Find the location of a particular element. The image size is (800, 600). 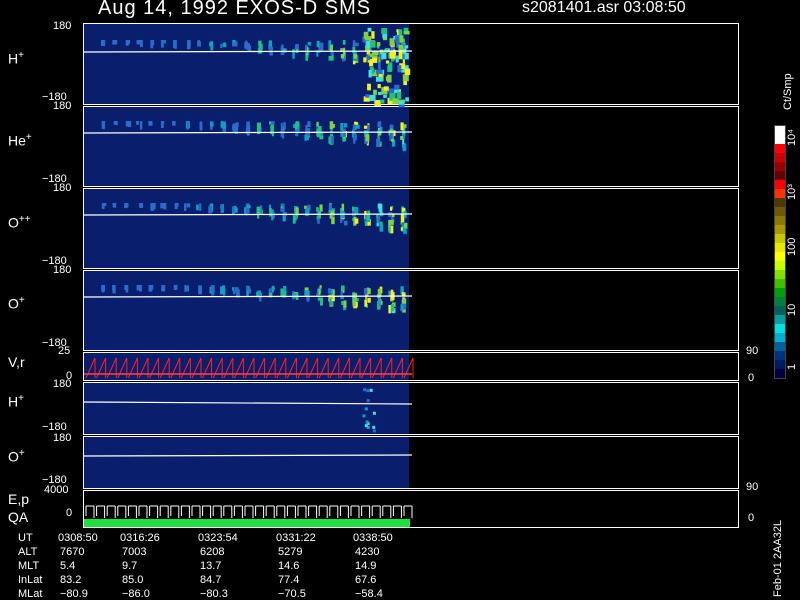

vr-left-top: 25 is located at coordinates (64, 351).